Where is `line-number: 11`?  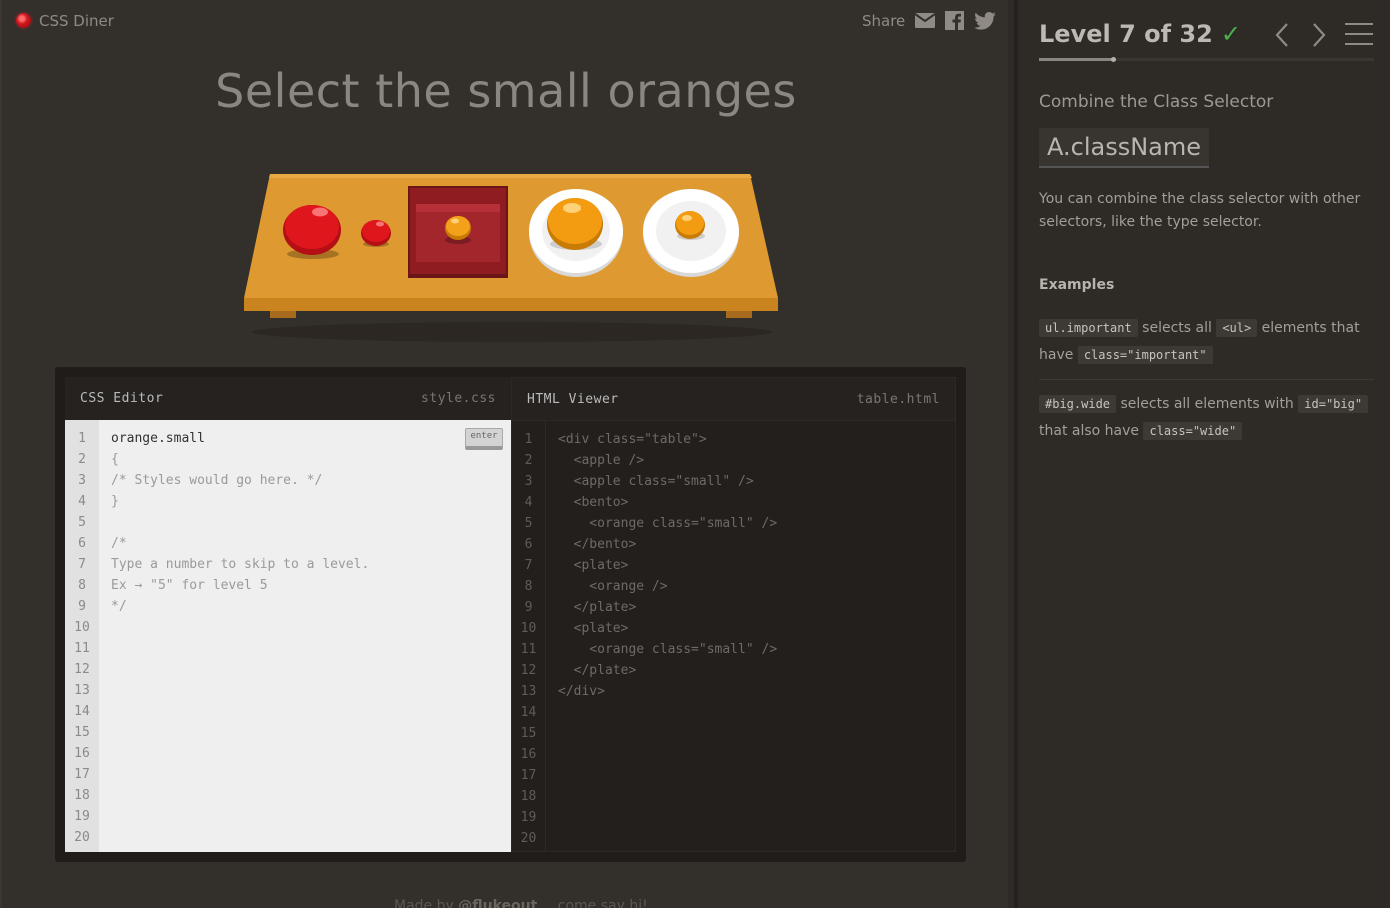 line-number: 11 is located at coordinates (82, 648).